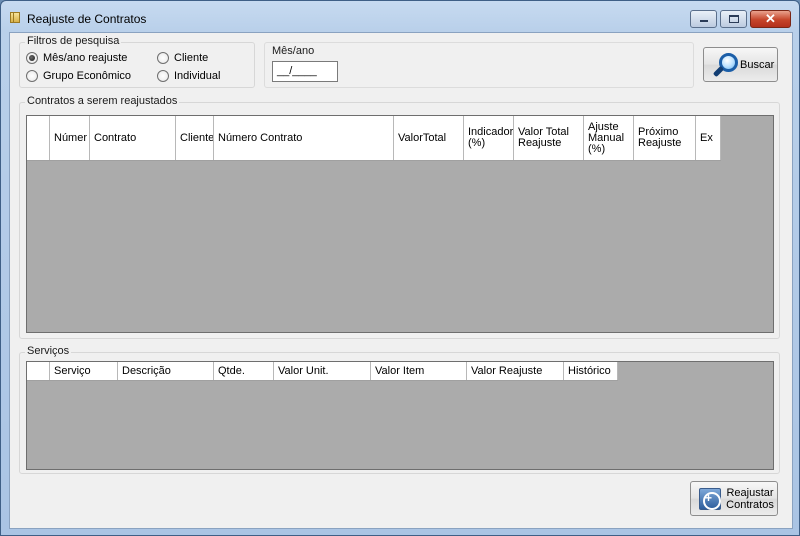 Image resolution: width=800 pixels, height=536 pixels. Describe the element at coordinates (665, 138) in the screenshot. I see `column-header: Próximo Reajuste` at that location.